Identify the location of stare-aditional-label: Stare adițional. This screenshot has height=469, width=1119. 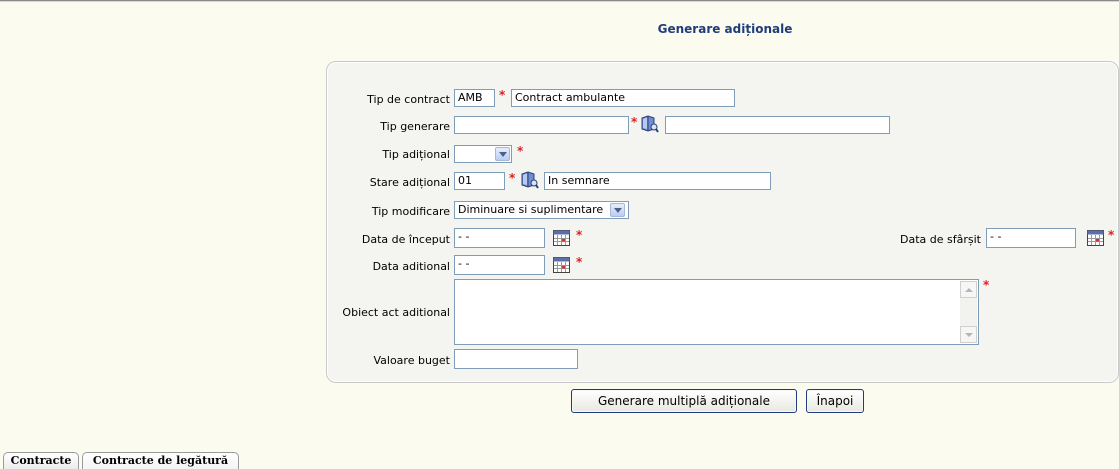
(409, 182).